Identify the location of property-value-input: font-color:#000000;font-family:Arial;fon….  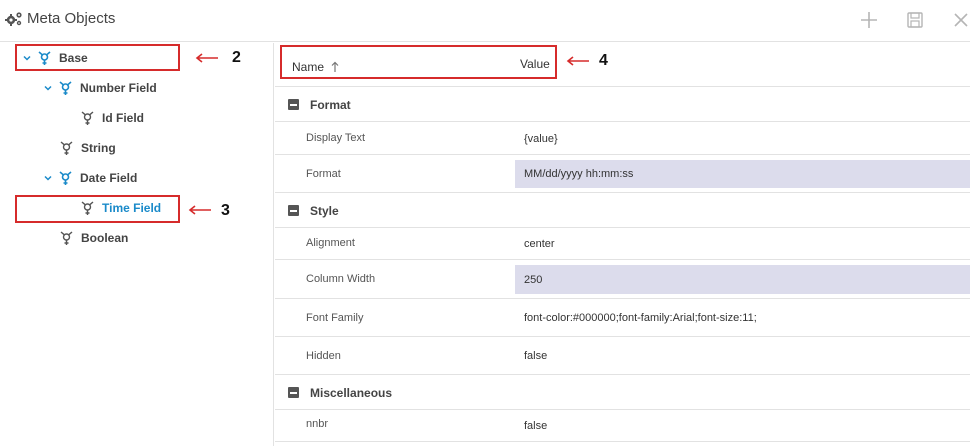
(742, 318).